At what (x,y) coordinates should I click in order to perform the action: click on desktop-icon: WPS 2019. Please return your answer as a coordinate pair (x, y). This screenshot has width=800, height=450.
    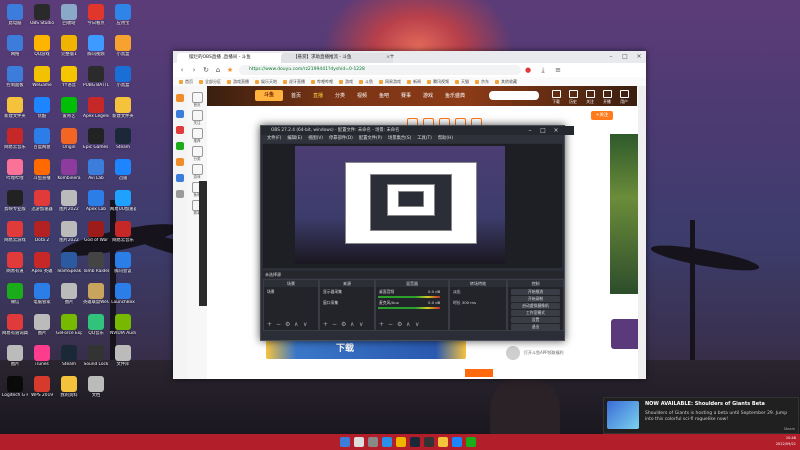
    Looking at the image, I should click on (42, 387).